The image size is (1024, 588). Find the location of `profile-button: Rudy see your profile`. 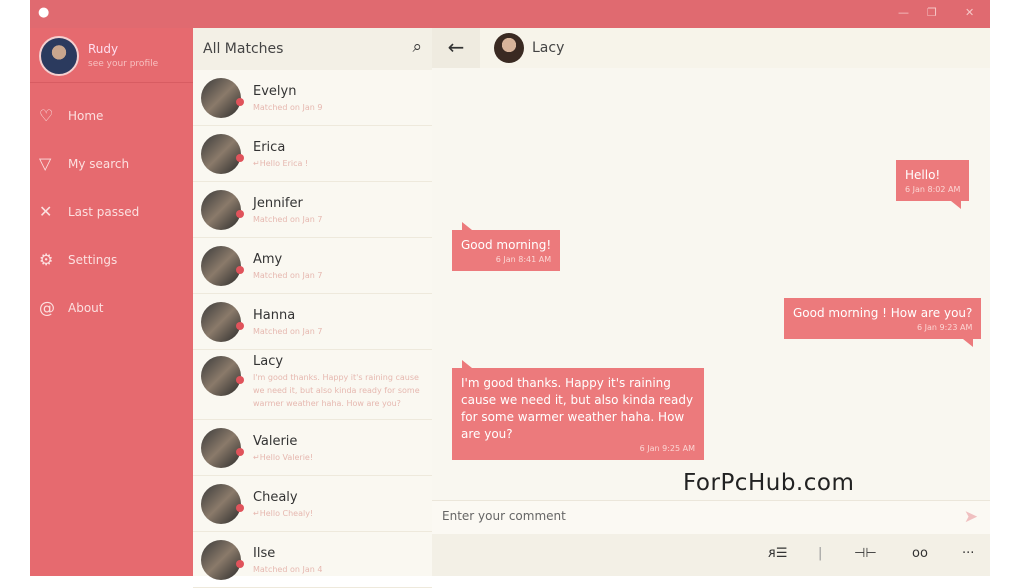

profile-button: Rudy see your profile is located at coordinates (111, 55).